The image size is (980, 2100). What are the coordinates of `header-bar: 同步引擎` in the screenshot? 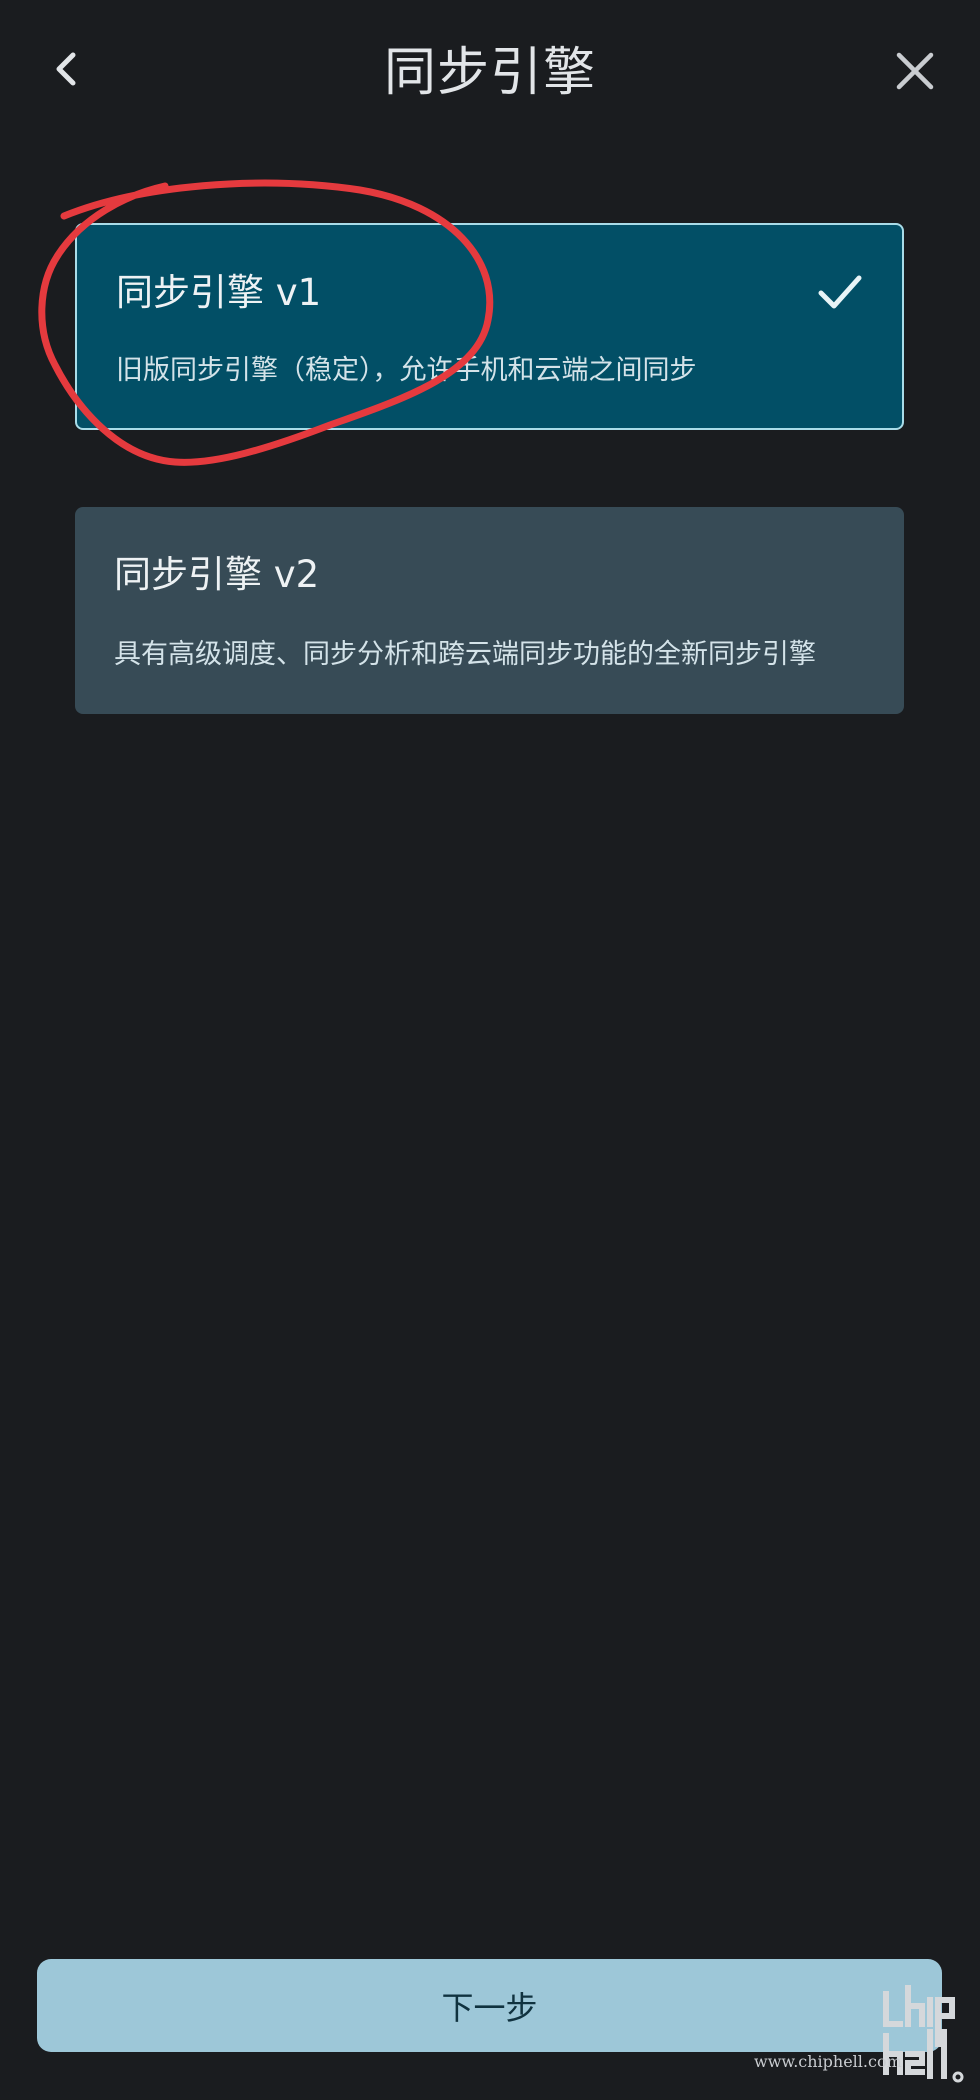 It's located at (490, 75).